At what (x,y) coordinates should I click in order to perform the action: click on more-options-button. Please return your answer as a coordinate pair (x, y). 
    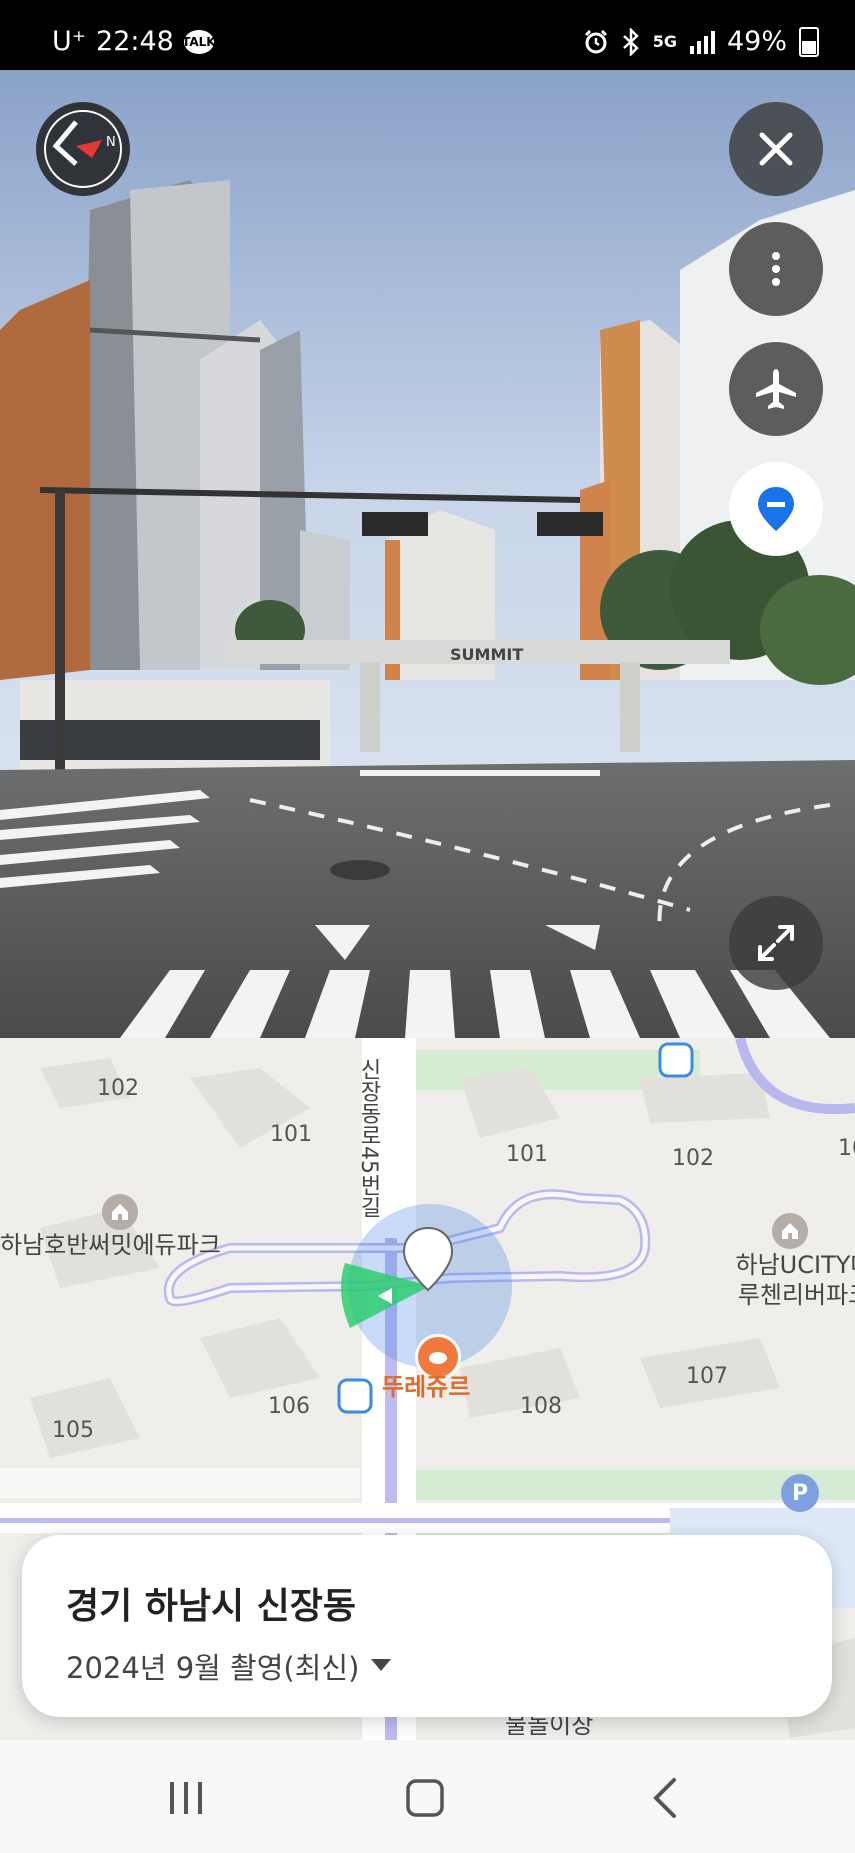
    Looking at the image, I should click on (776, 269).